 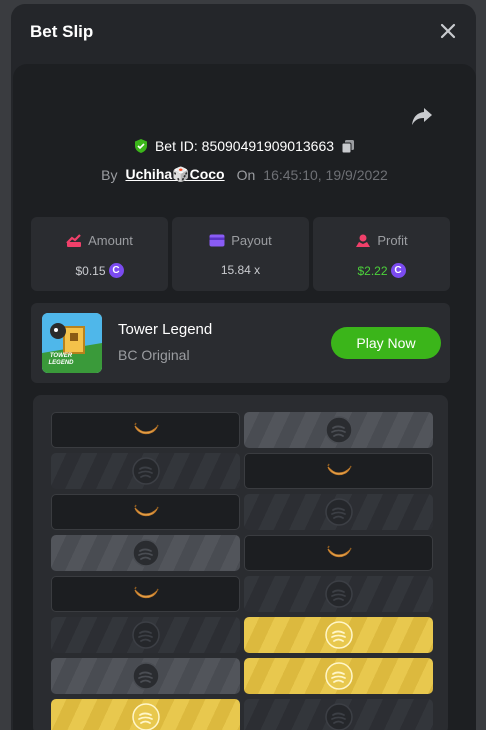 I want to click on bet-time: 16:45:10, 19/9/2022, so click(x=325, y=174).